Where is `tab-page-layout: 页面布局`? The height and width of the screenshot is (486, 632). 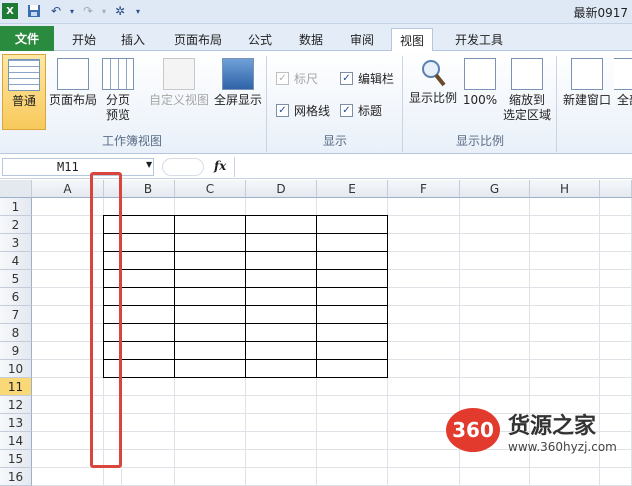 tab-page-layout: 页面布局 is located at coordinates (198, 39).